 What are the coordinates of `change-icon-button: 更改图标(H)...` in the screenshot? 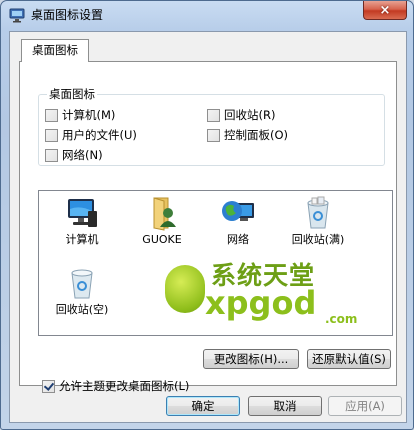 It's located at (251, 359).